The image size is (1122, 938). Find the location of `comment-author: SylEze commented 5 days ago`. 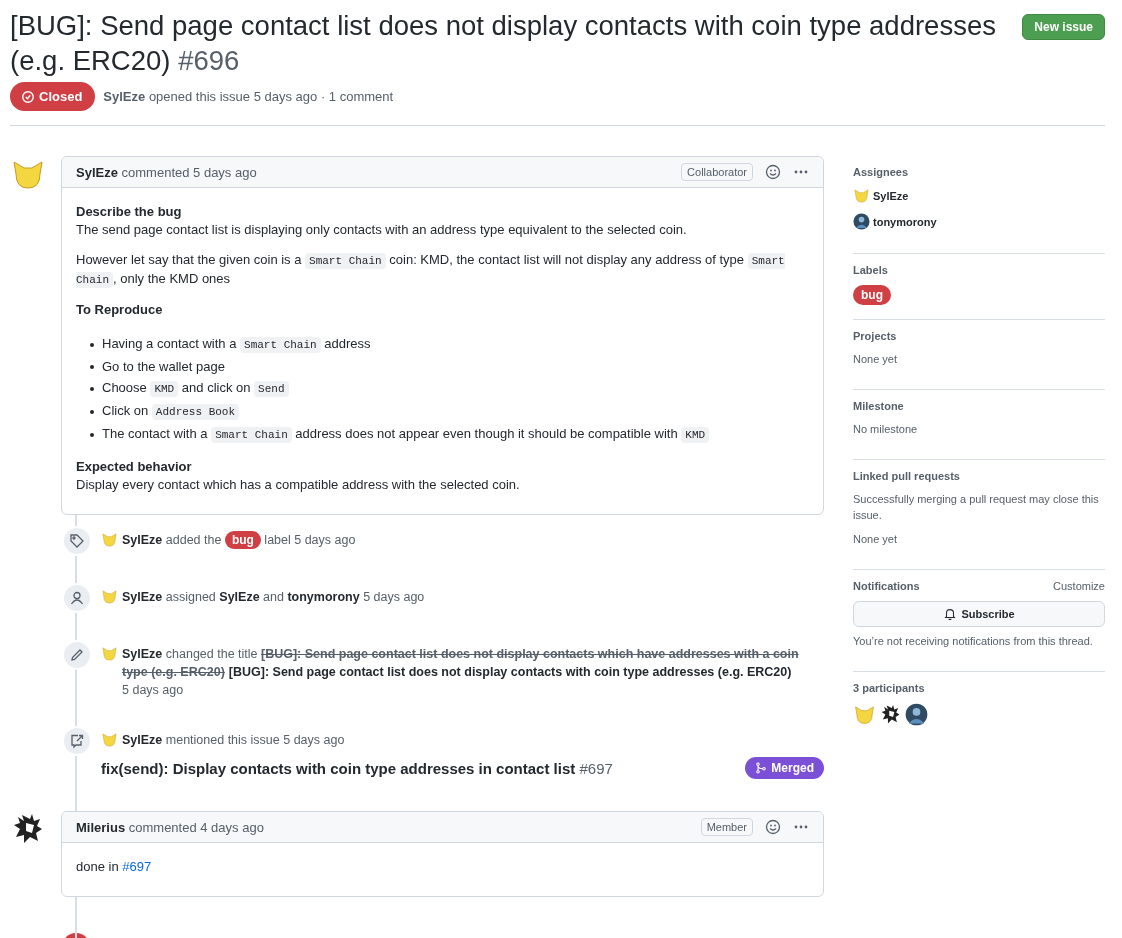

comment-author: SylEze commented 5 days ago is located at coordinates (167, 172).